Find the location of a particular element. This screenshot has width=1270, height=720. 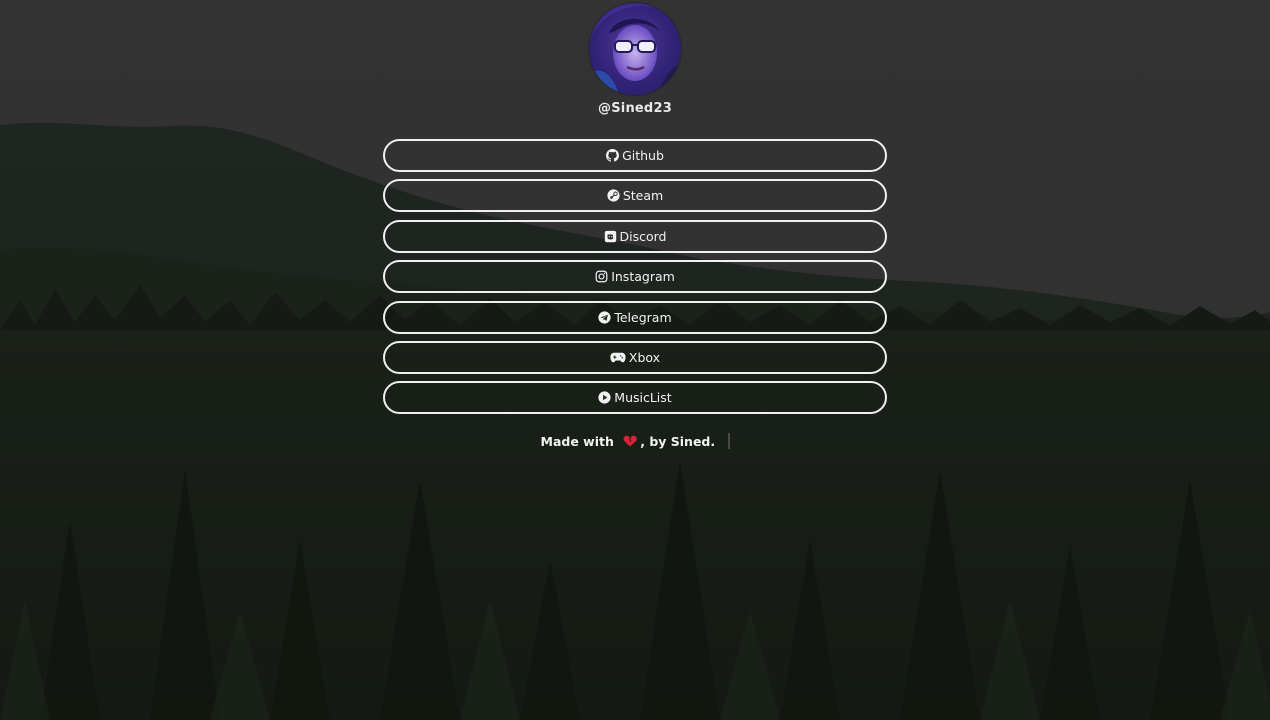

steam-link-button: Steam is located at coordinates (635, 196).